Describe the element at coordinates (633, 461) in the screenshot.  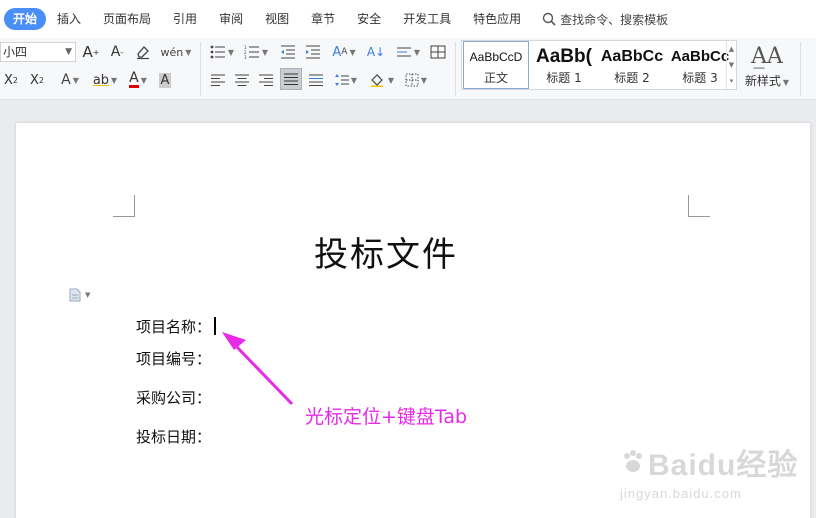
I see `paw-icon` at that location.